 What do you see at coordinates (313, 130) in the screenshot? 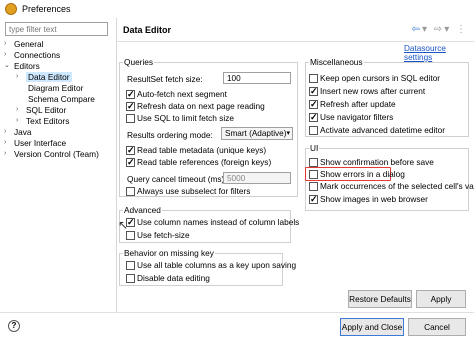
I see `activate-dt-checkbox` at bounding box center [313, 130].